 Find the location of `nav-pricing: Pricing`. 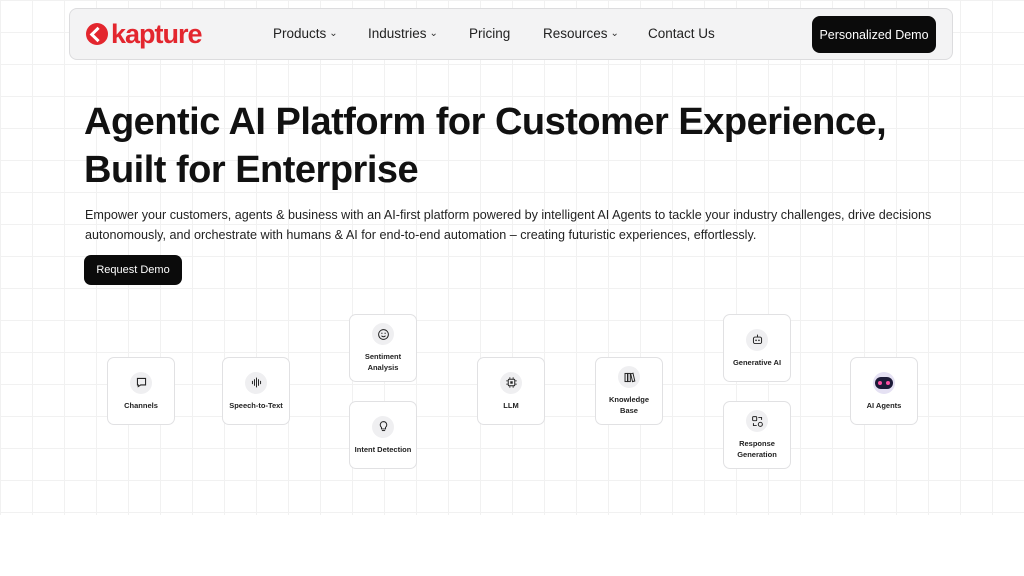

nav-pricing: Pricing is located at coordinates (489, 33).